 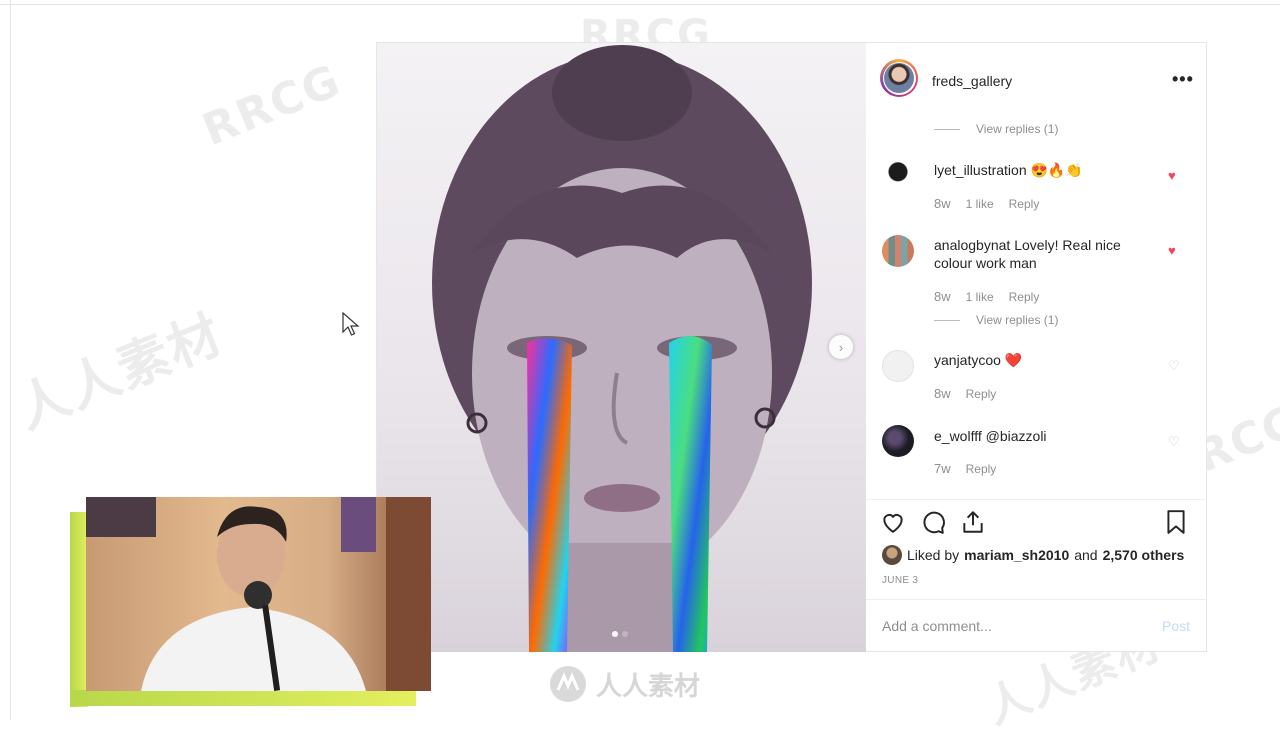 I want to click on webcam-overlay, so click(x=258, y=594).